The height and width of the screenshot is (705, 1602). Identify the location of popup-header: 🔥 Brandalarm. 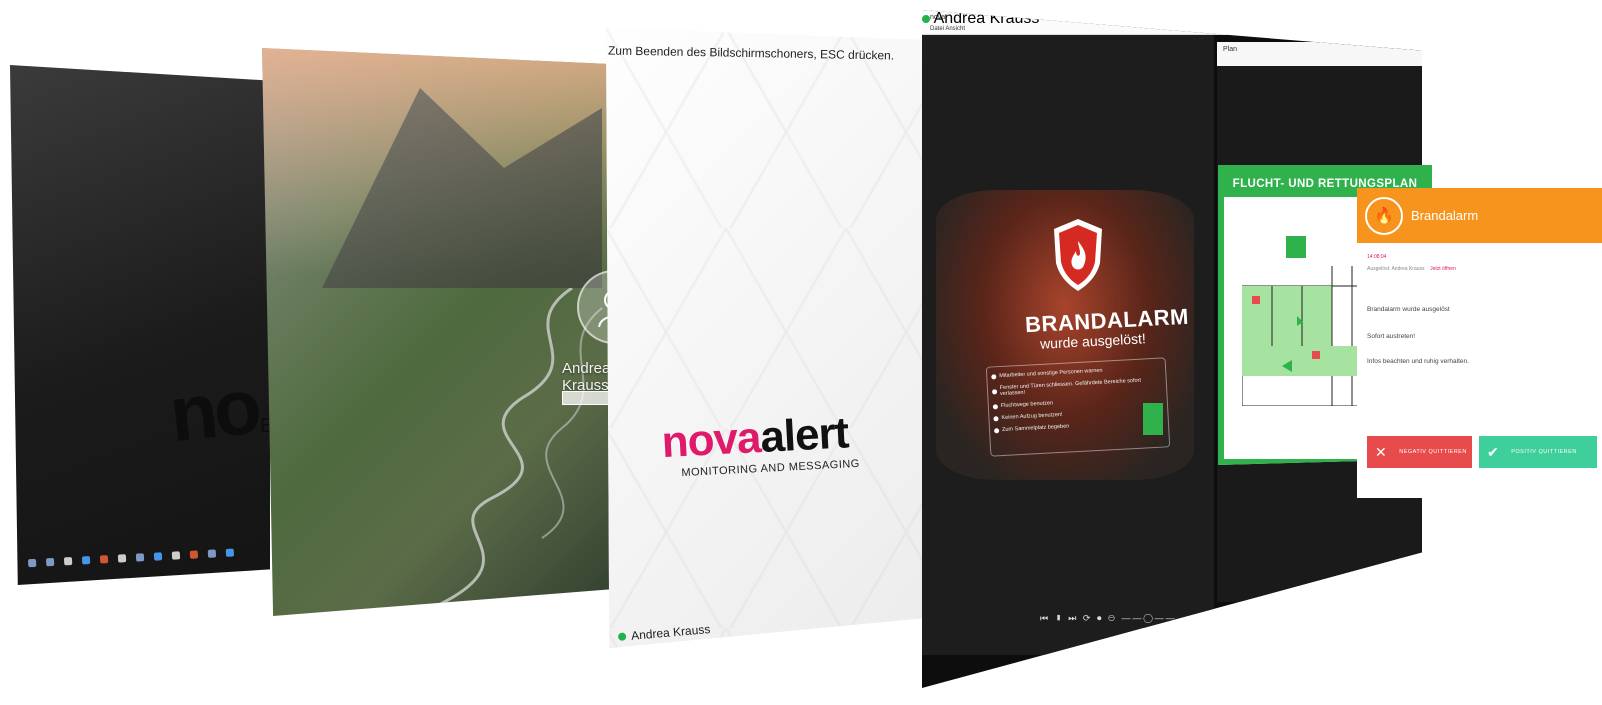
(1479, 215).